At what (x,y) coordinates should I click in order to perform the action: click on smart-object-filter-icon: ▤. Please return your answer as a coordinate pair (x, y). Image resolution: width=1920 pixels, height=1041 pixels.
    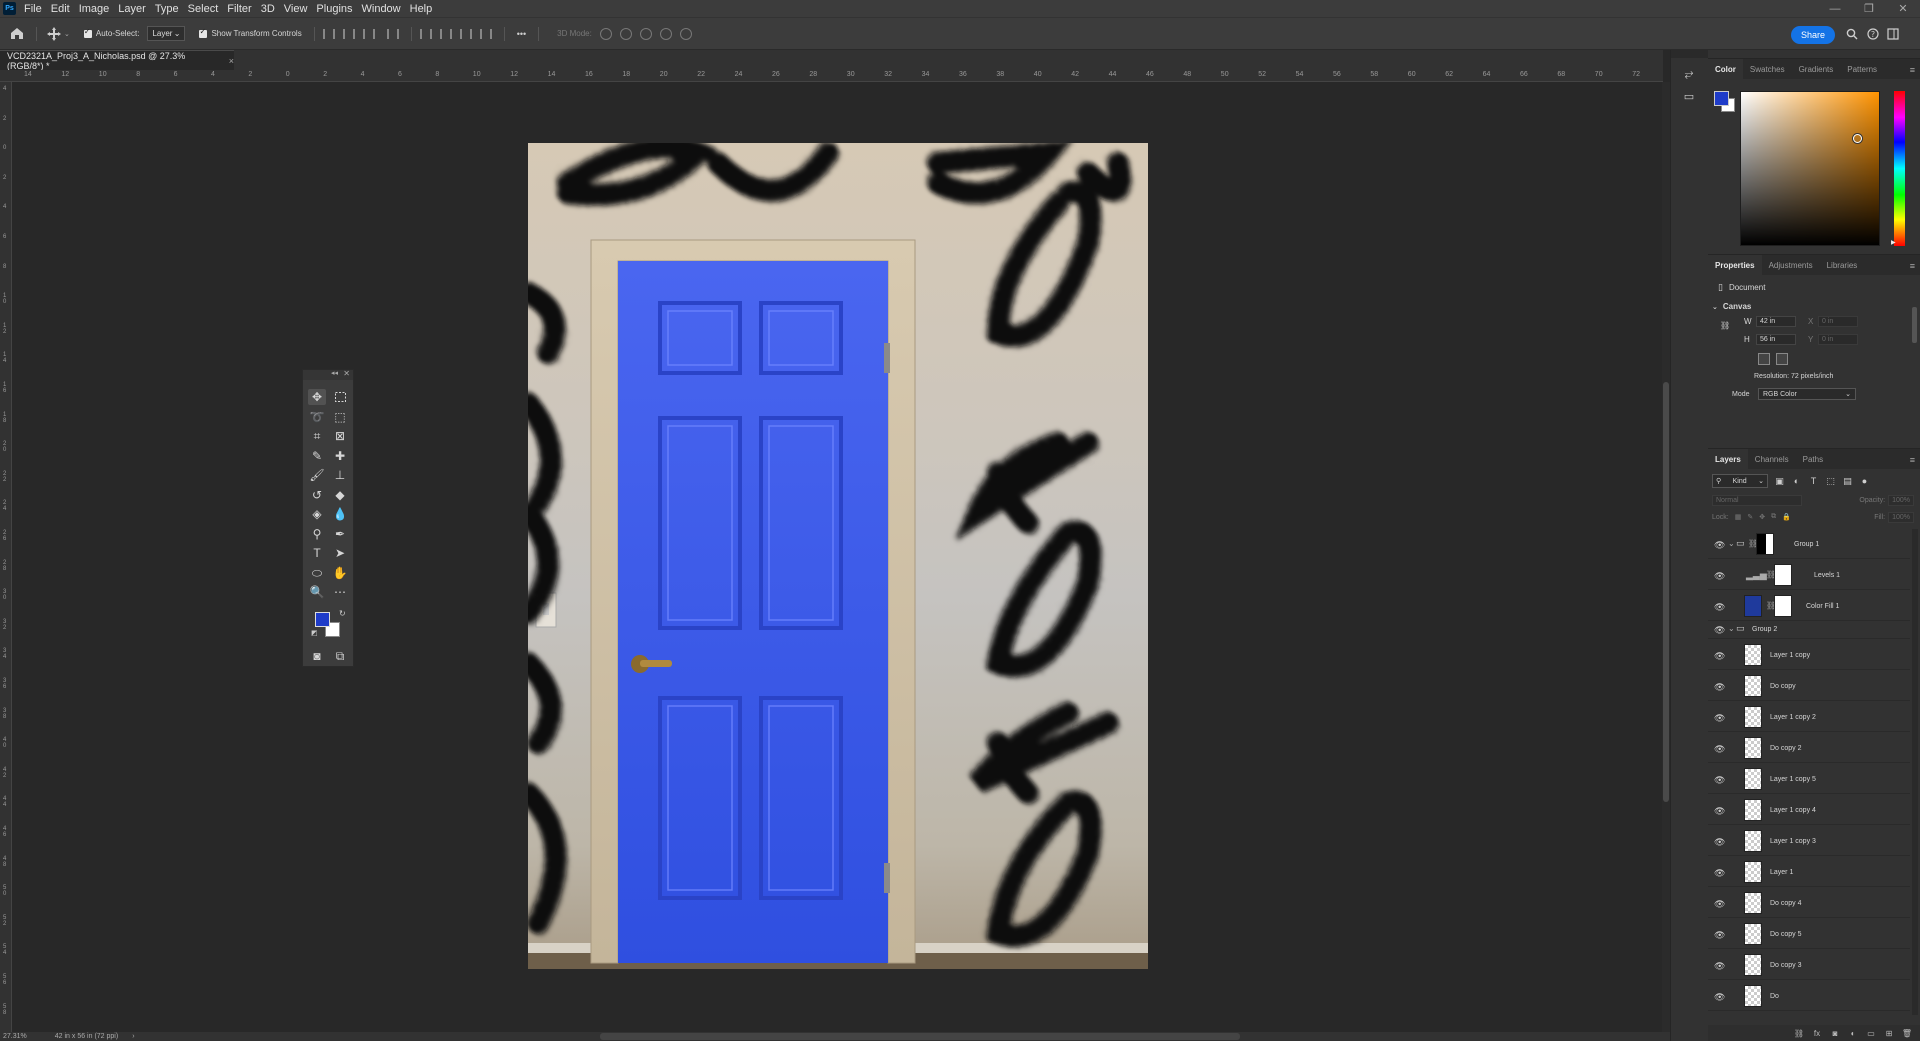
    Looking at the image, I should click on (1847, 481).